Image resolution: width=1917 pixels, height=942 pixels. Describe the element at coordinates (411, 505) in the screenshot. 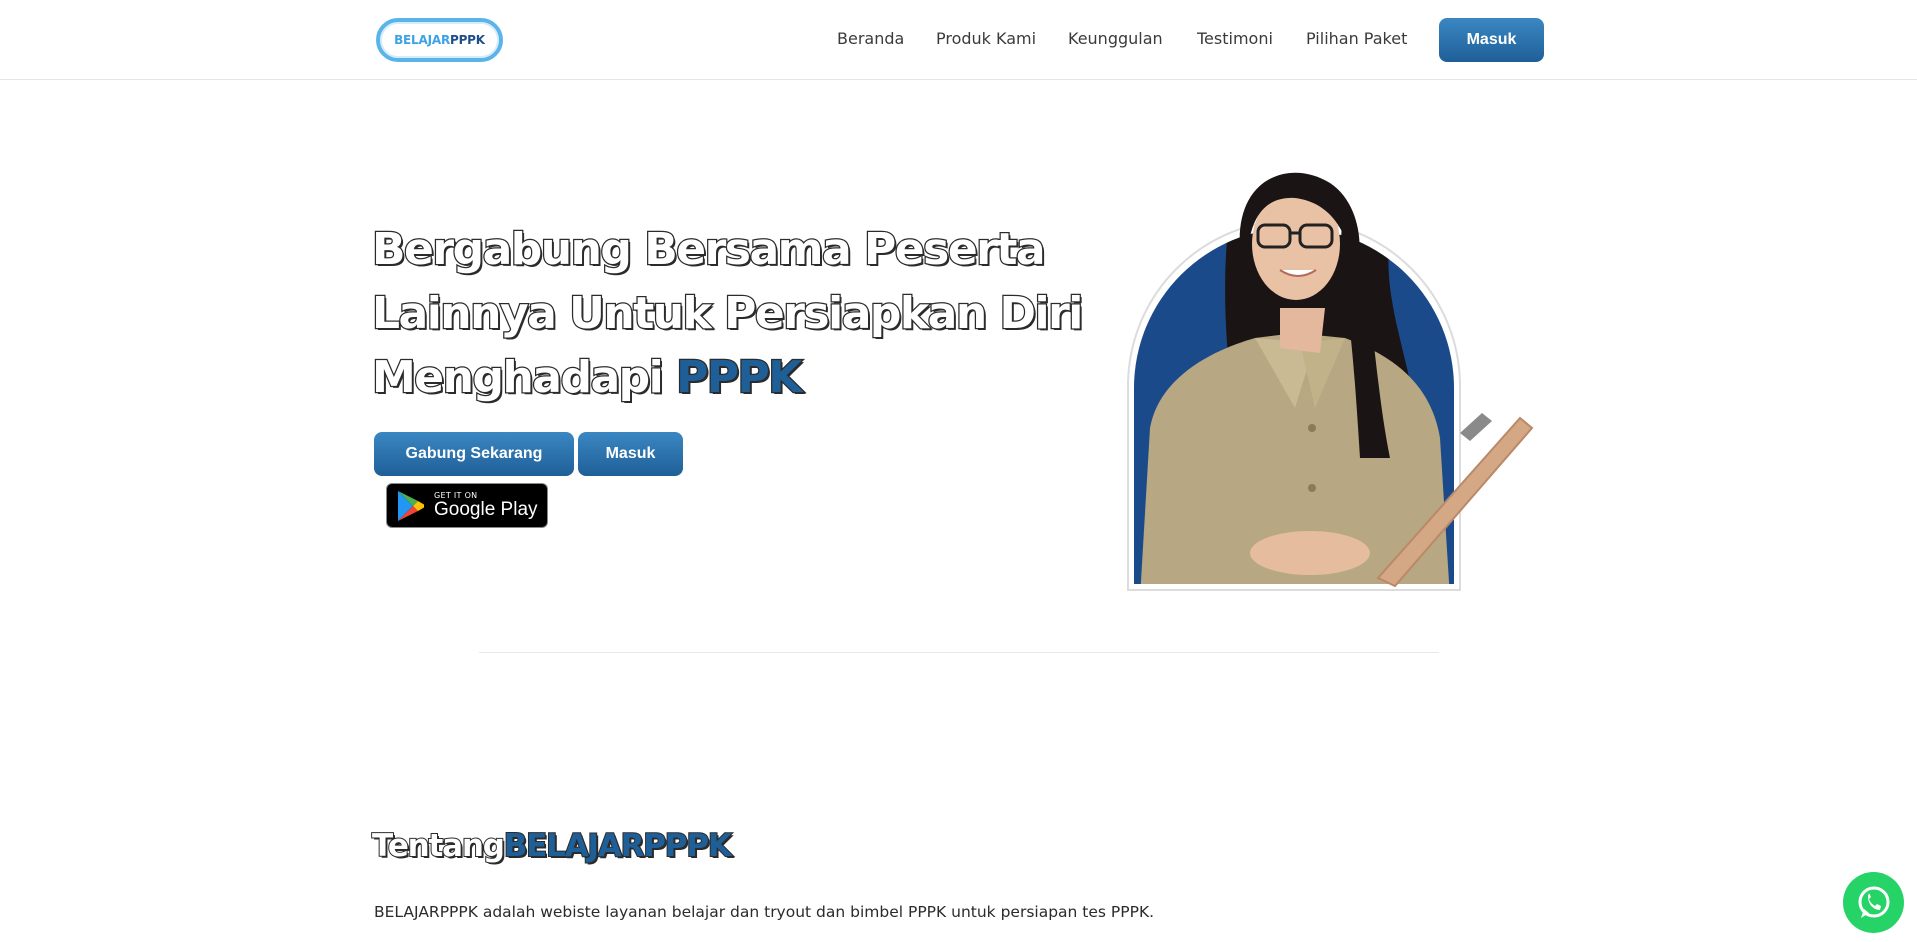

I see `google-play-icon` at that location.